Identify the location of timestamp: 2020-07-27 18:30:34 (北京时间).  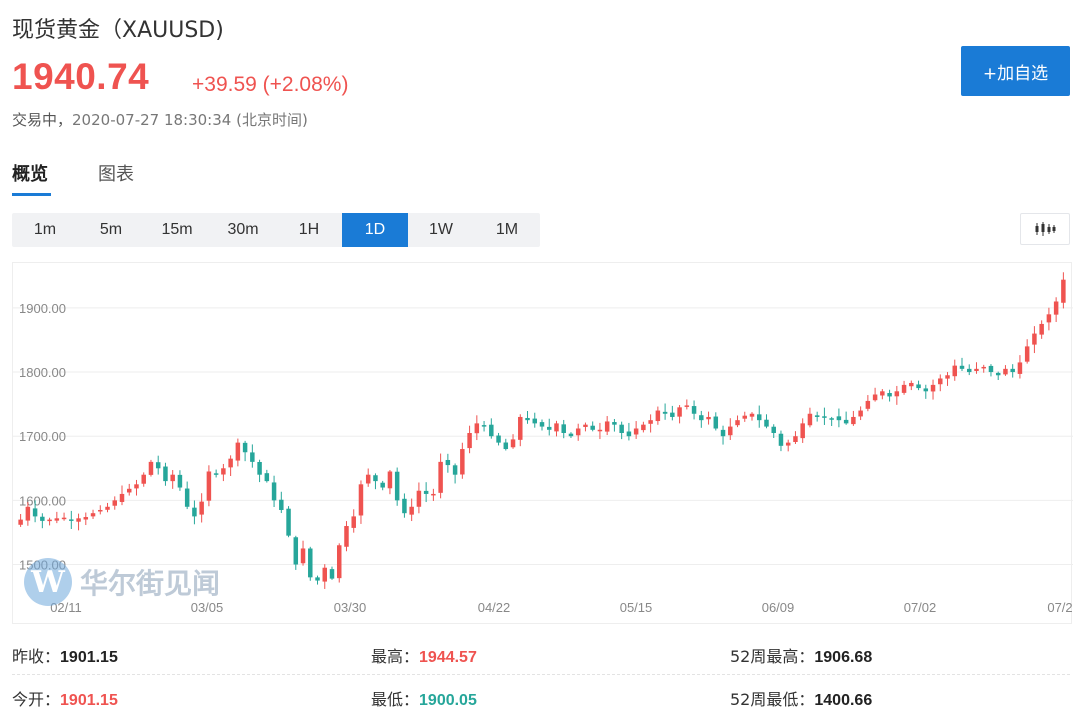
(190, 120).